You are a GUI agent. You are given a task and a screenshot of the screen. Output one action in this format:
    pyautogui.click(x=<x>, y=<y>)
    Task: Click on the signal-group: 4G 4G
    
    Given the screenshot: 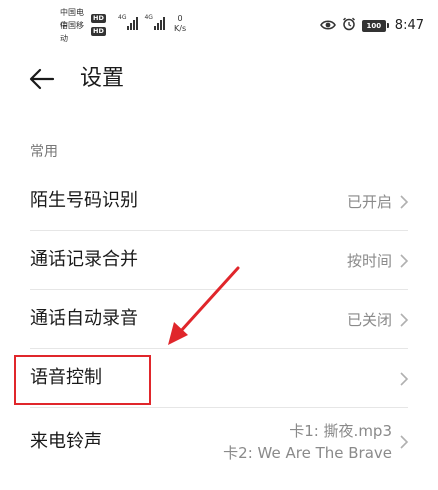 What is the action you would take?
    pyautogui.click(x=141, y=22)
    